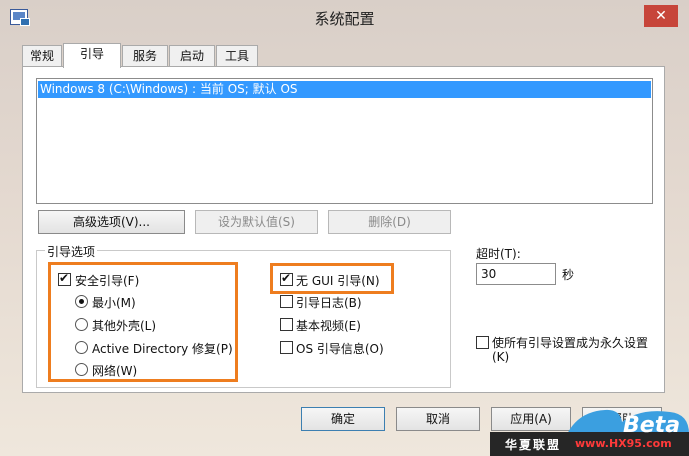  Describe the element at coordinates (81, 324) in the screenshot. I see `alternate-shell-radio` at that location.